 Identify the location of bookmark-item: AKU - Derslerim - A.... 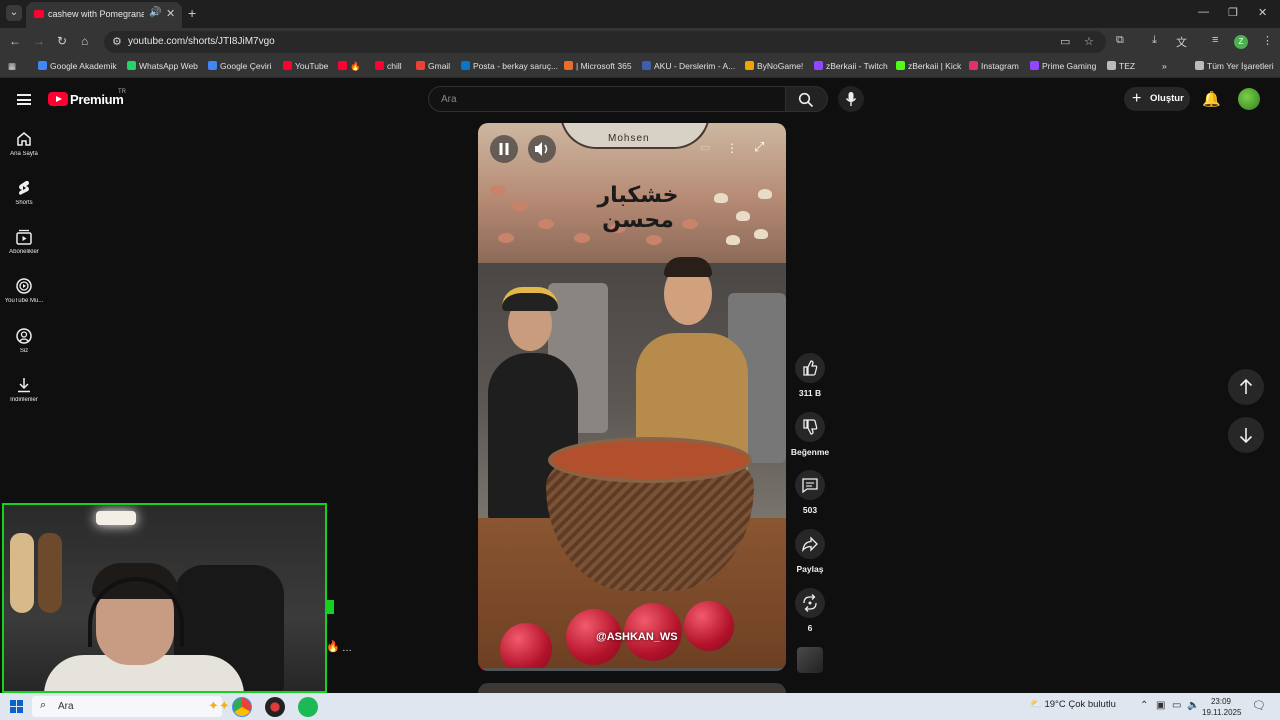
(688, 66).